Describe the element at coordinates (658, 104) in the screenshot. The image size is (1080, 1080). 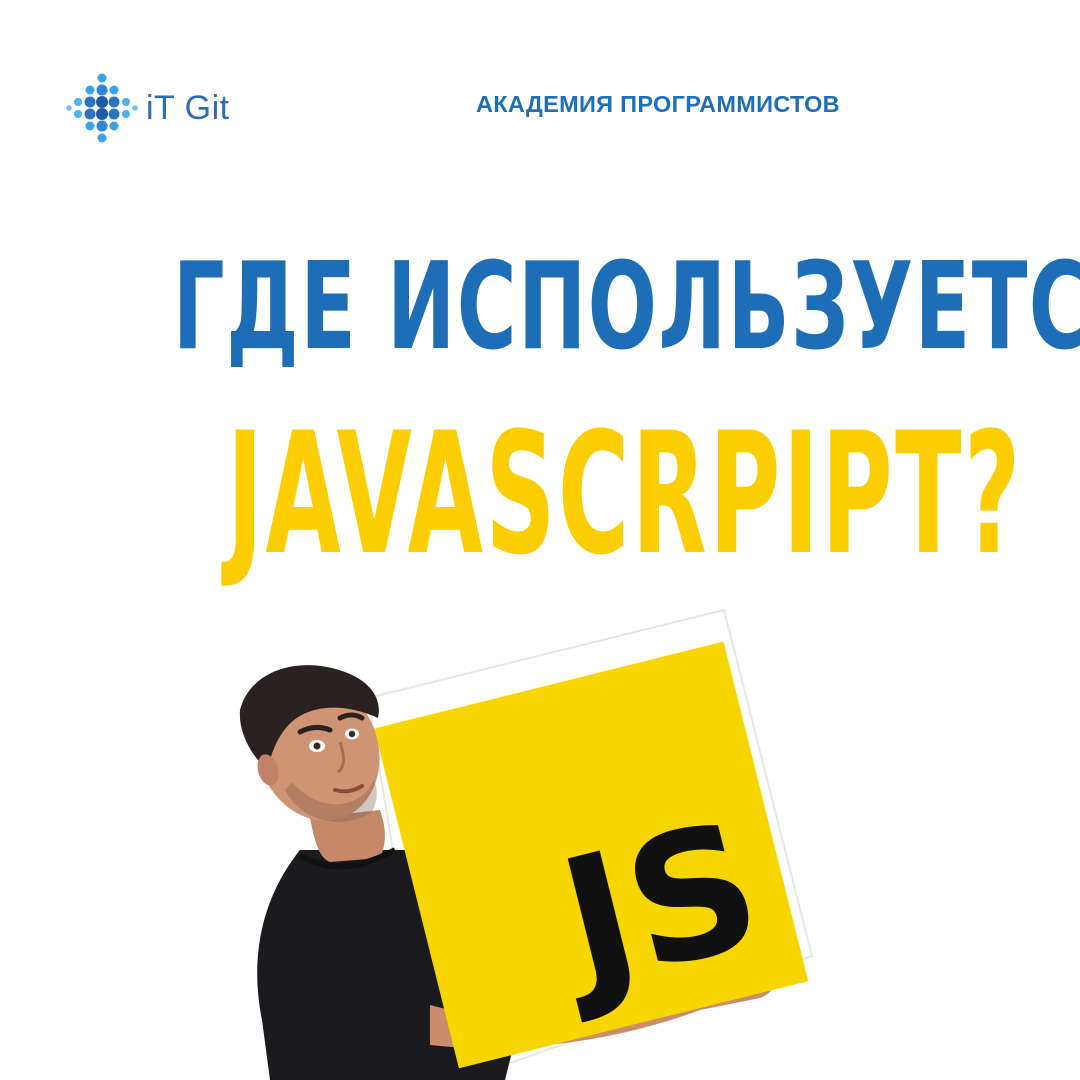
I see `academy-tagline: АКАДЕМИЯ ПРОГРАММИСТОВ` at that location.